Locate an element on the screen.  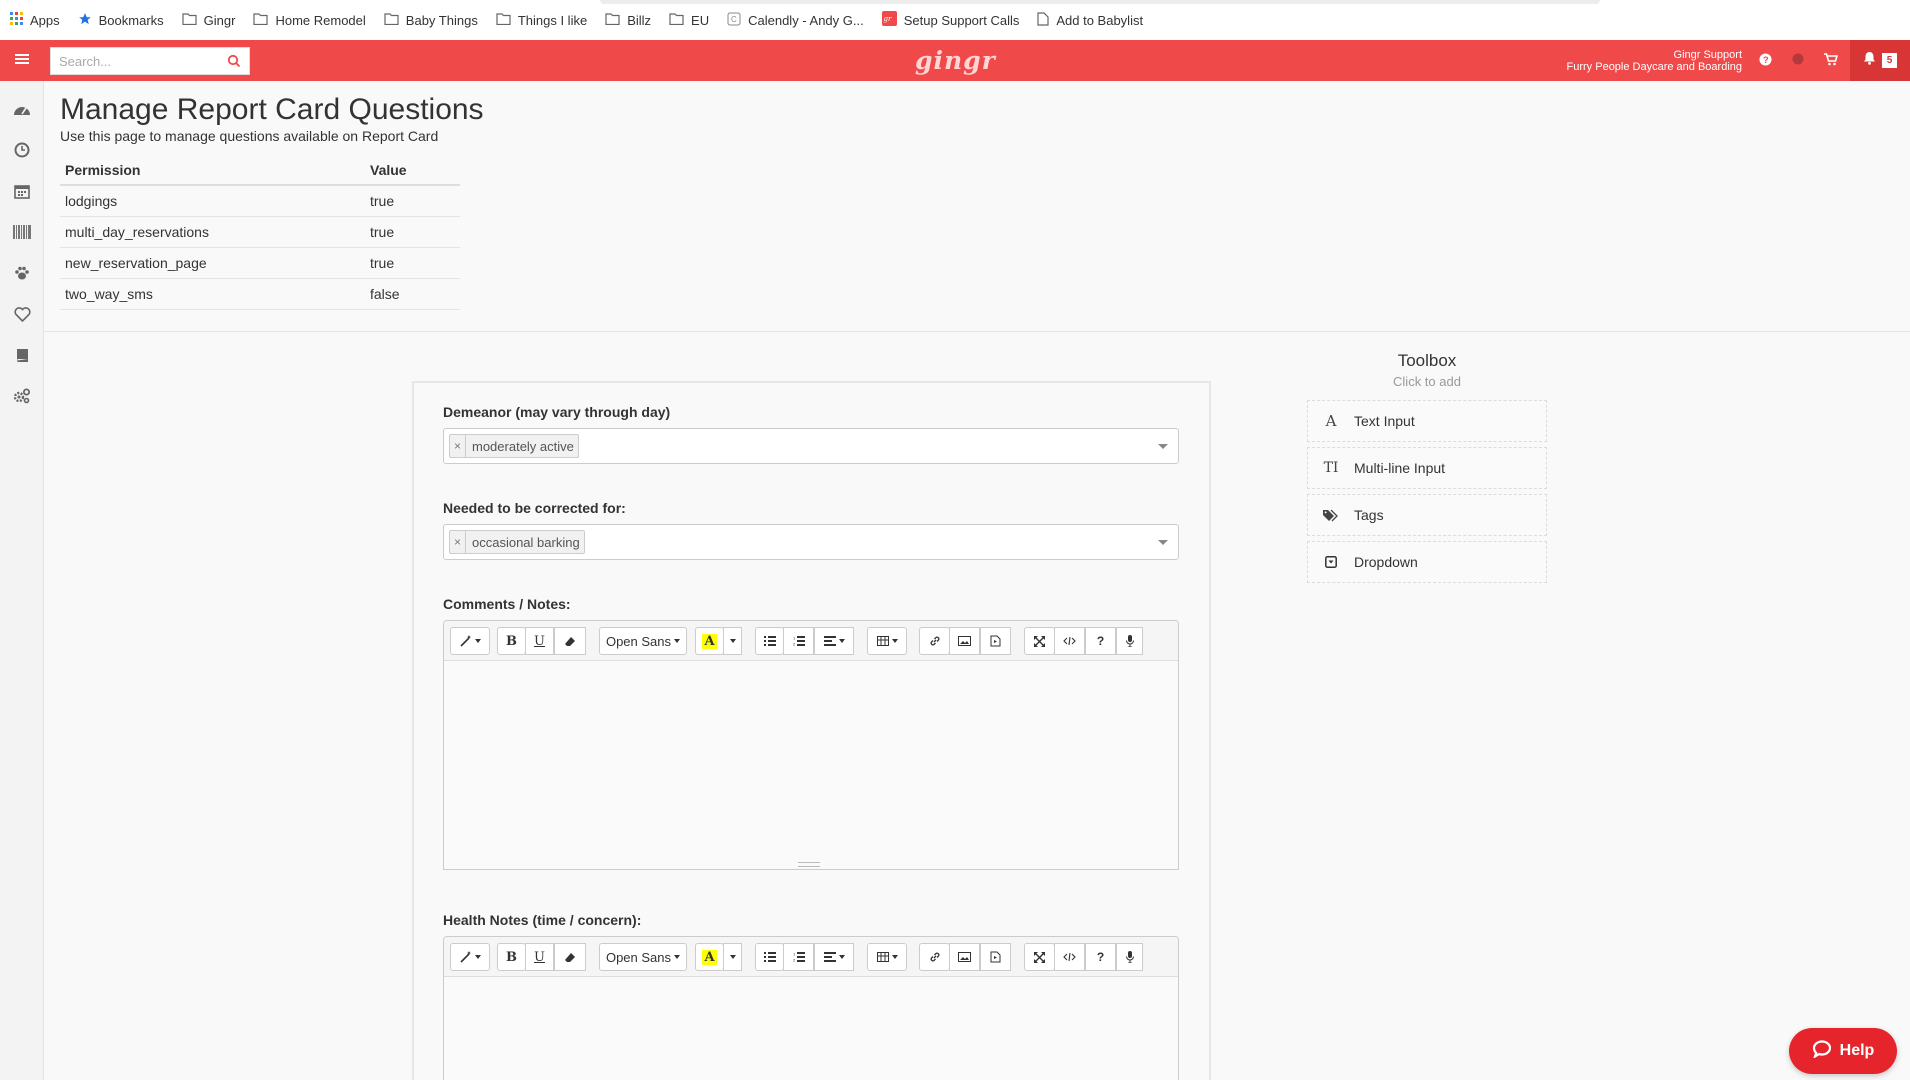
permission-name: new_reservation_page is located at coordinates (212, 263).